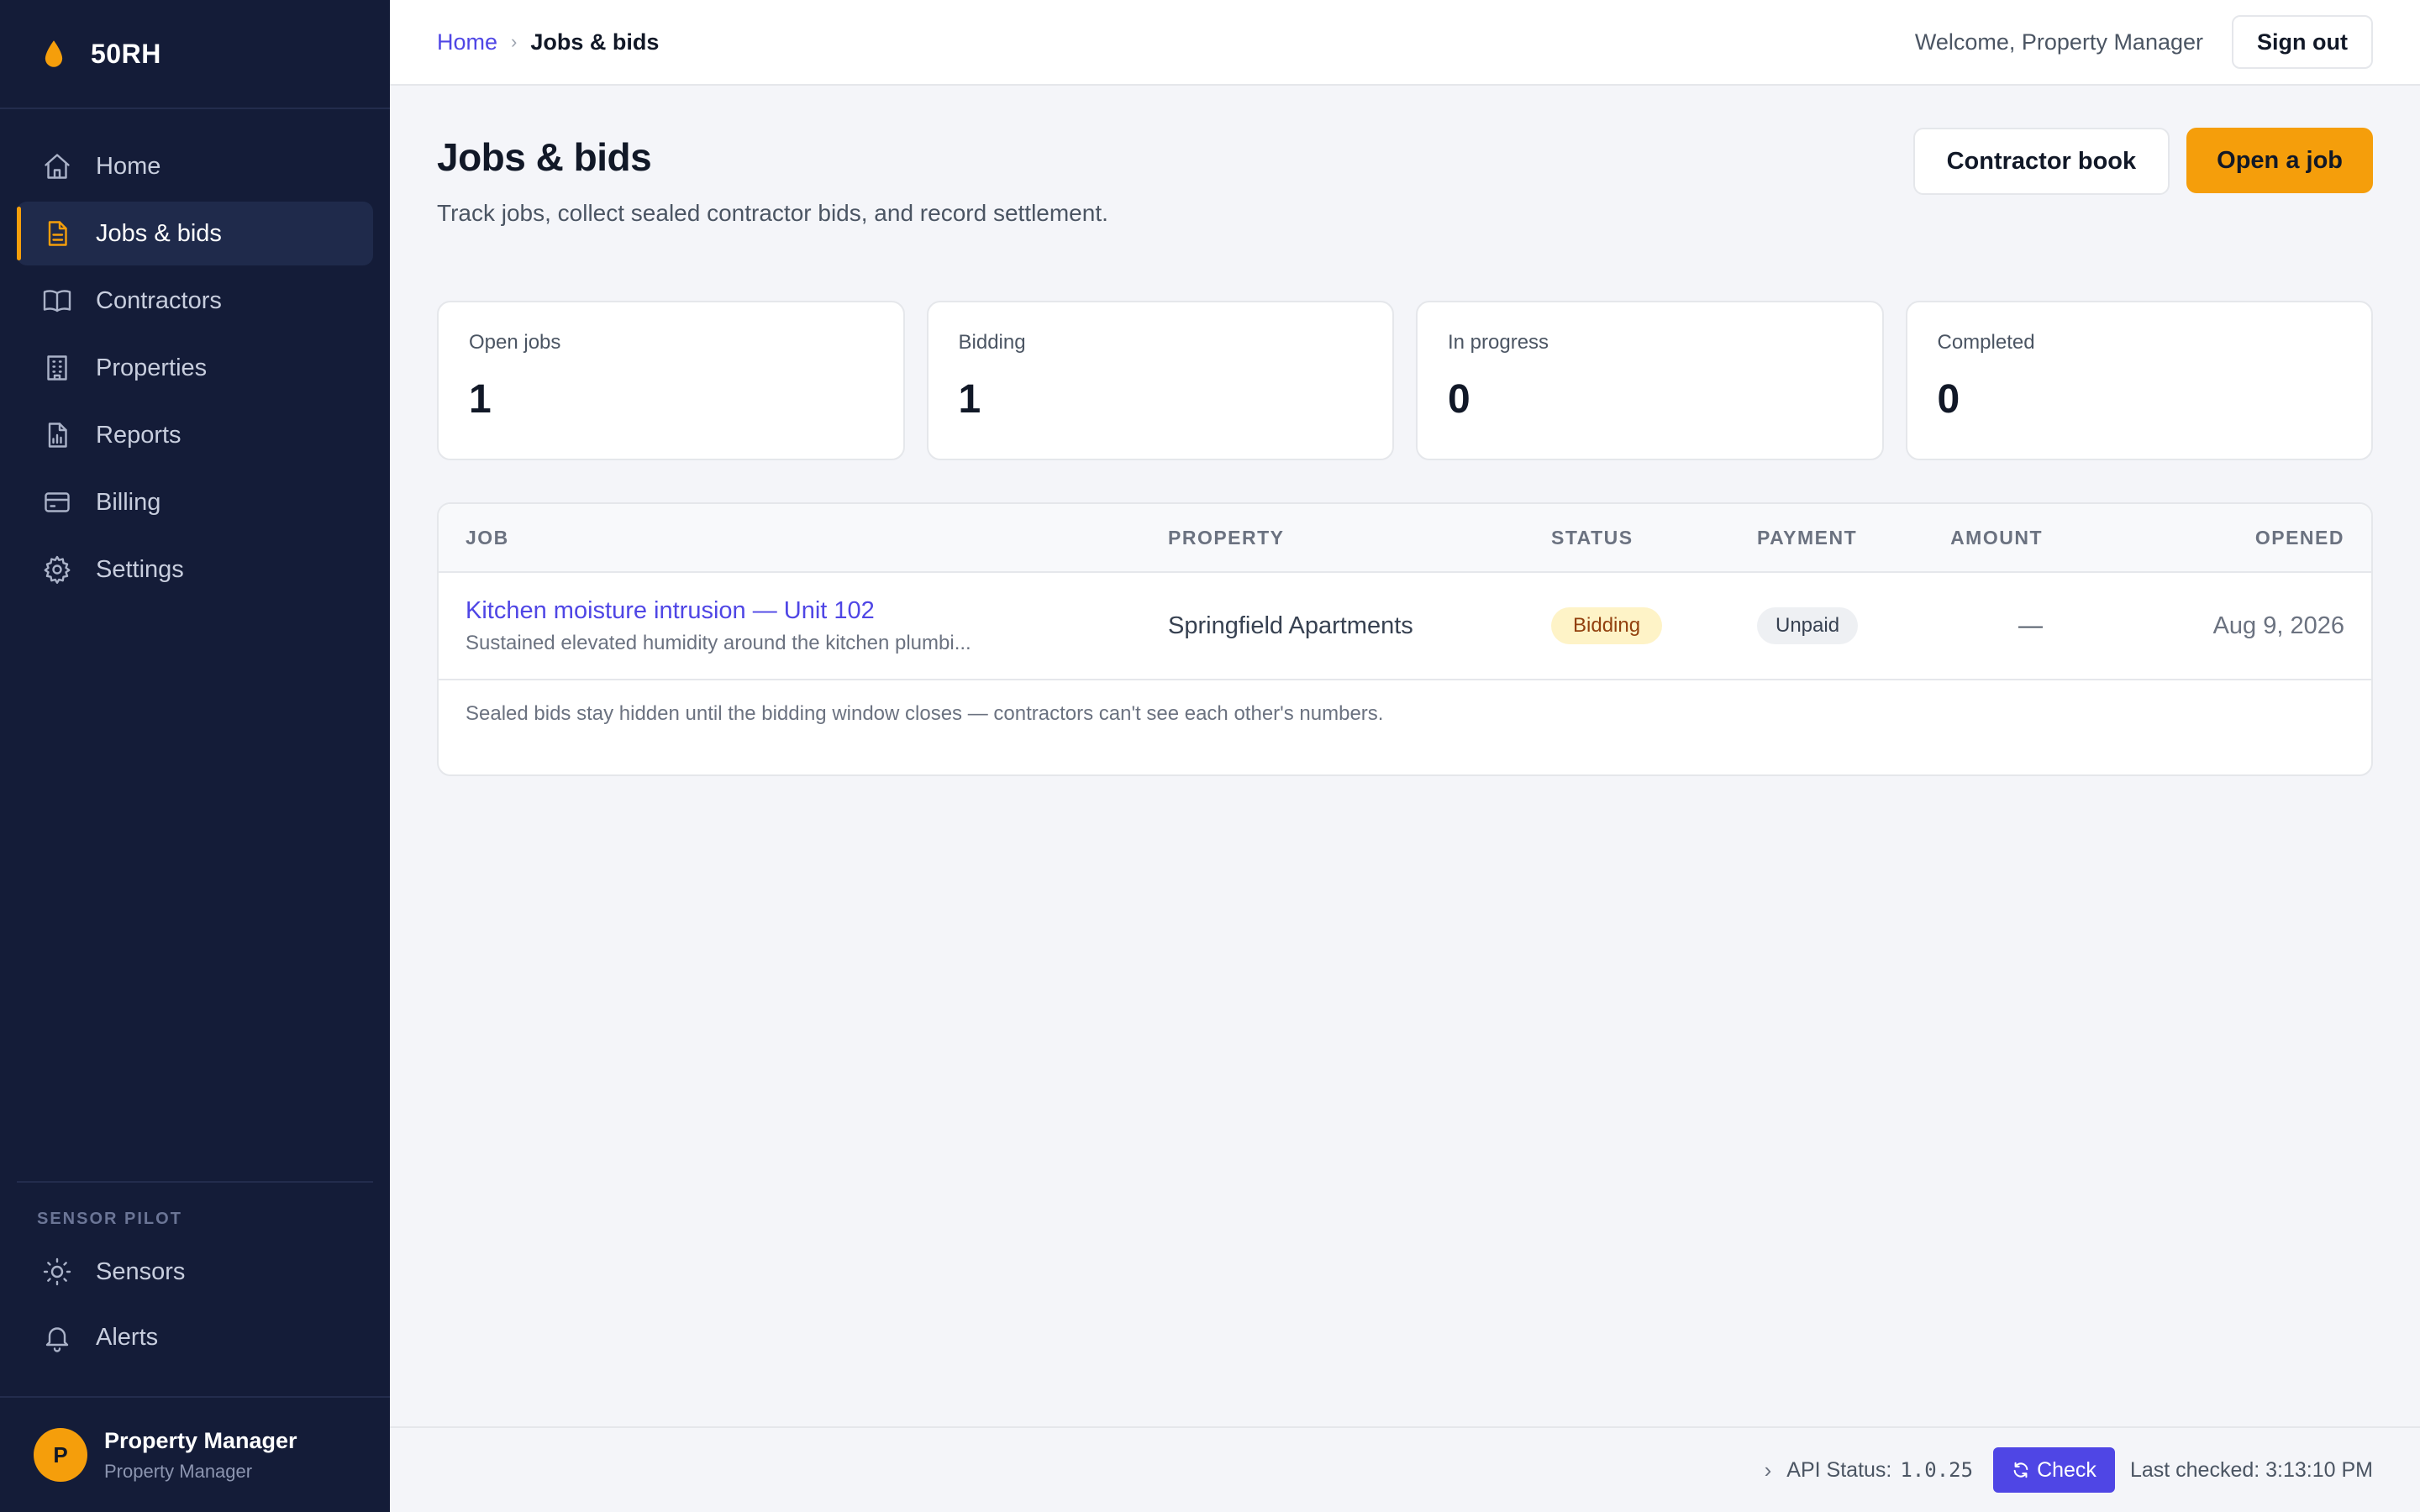 This screenshot has height=1512, width=2420. I want to click on chevron-right-icon: ›, so click(1768, 1470).